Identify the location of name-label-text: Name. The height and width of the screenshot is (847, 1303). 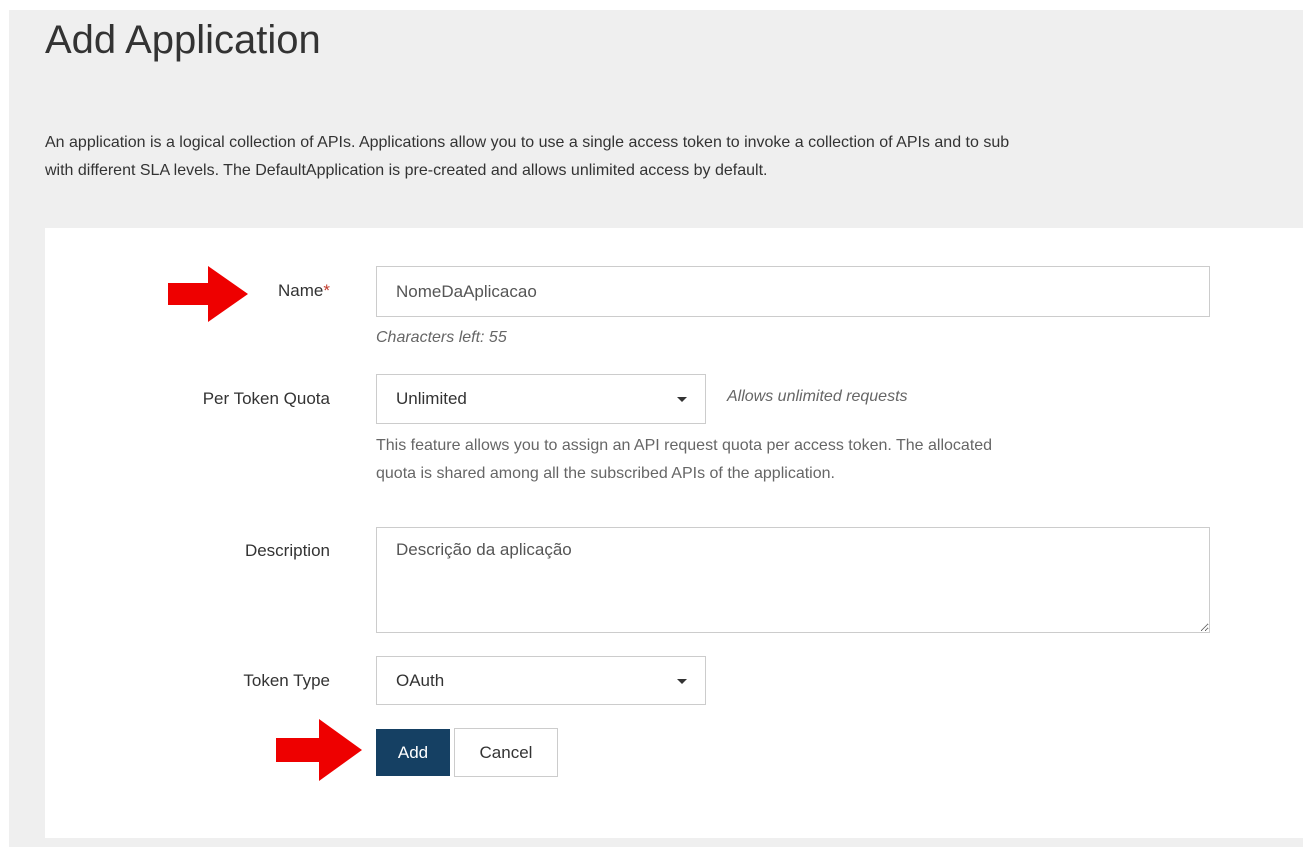
(301, 290).